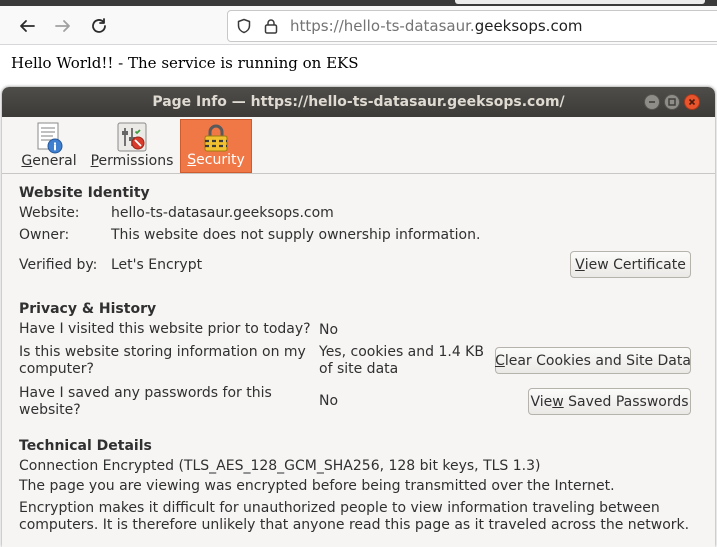  I want to click on privacy-history-heading: Privacy & History, so click(88, 309).